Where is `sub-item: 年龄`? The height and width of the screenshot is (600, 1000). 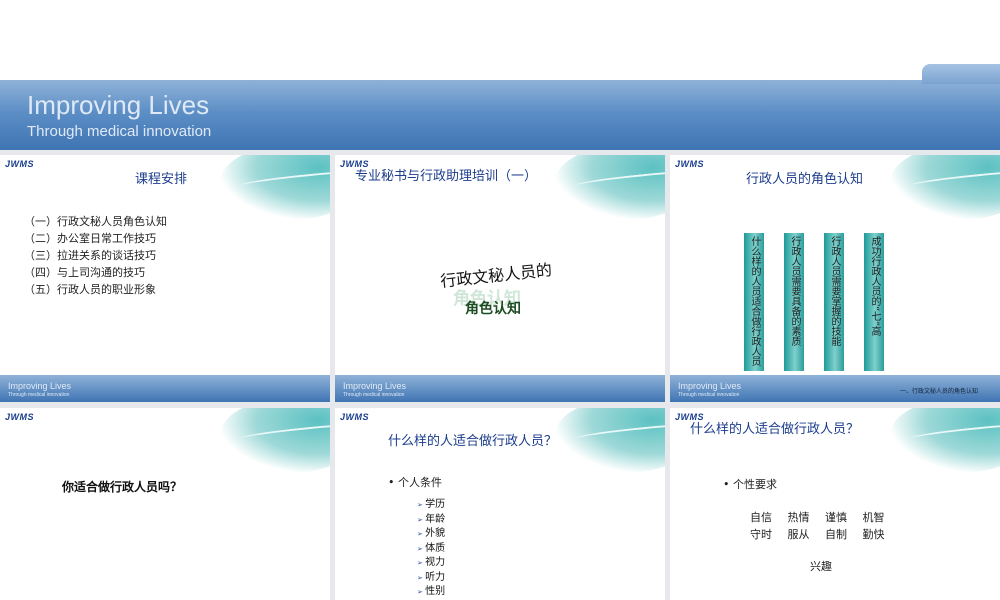 sub-item: 年龄 is located at coordinates (431, 520).